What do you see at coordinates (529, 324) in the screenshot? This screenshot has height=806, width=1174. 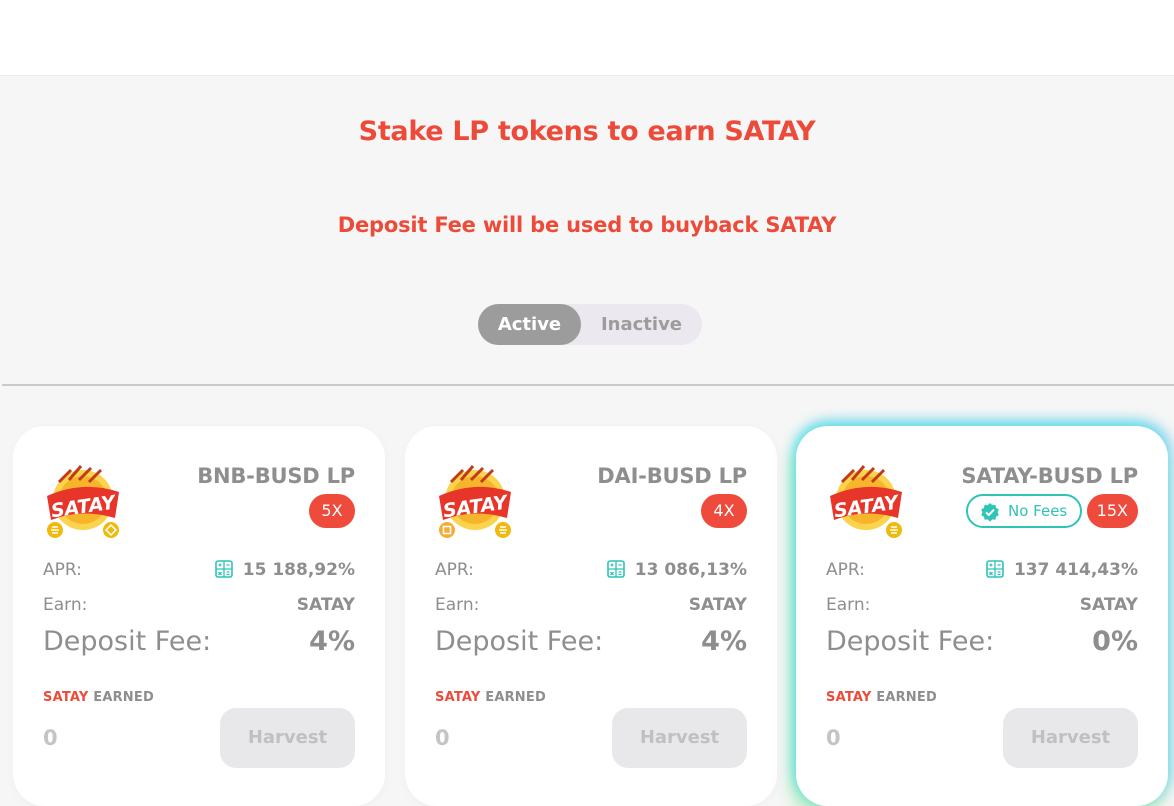 I see `toggle-active-button: Active` at bounding box center [529, 324].